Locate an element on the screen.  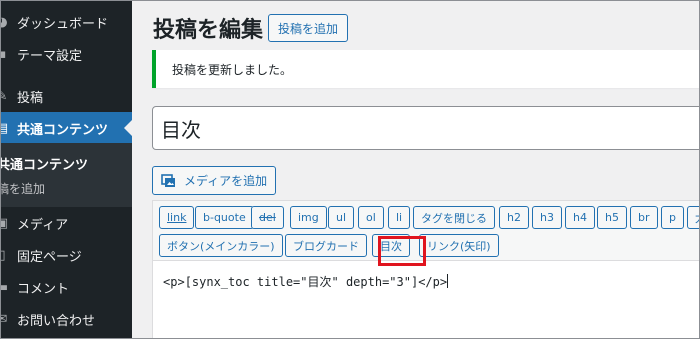
qt-link-button: link is located at coordinates (177, 217).